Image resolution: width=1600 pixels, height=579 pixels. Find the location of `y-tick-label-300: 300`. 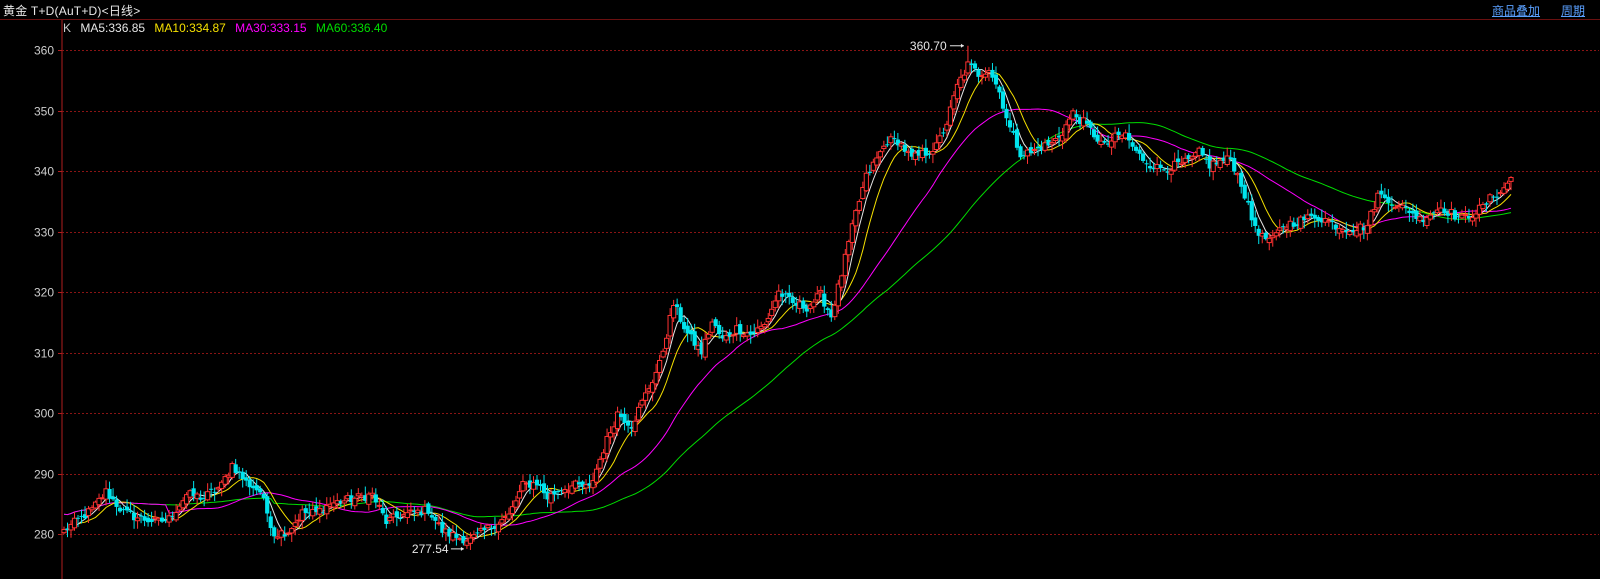

y-tick-label-300: 300 is located at coordinates (44, 414).